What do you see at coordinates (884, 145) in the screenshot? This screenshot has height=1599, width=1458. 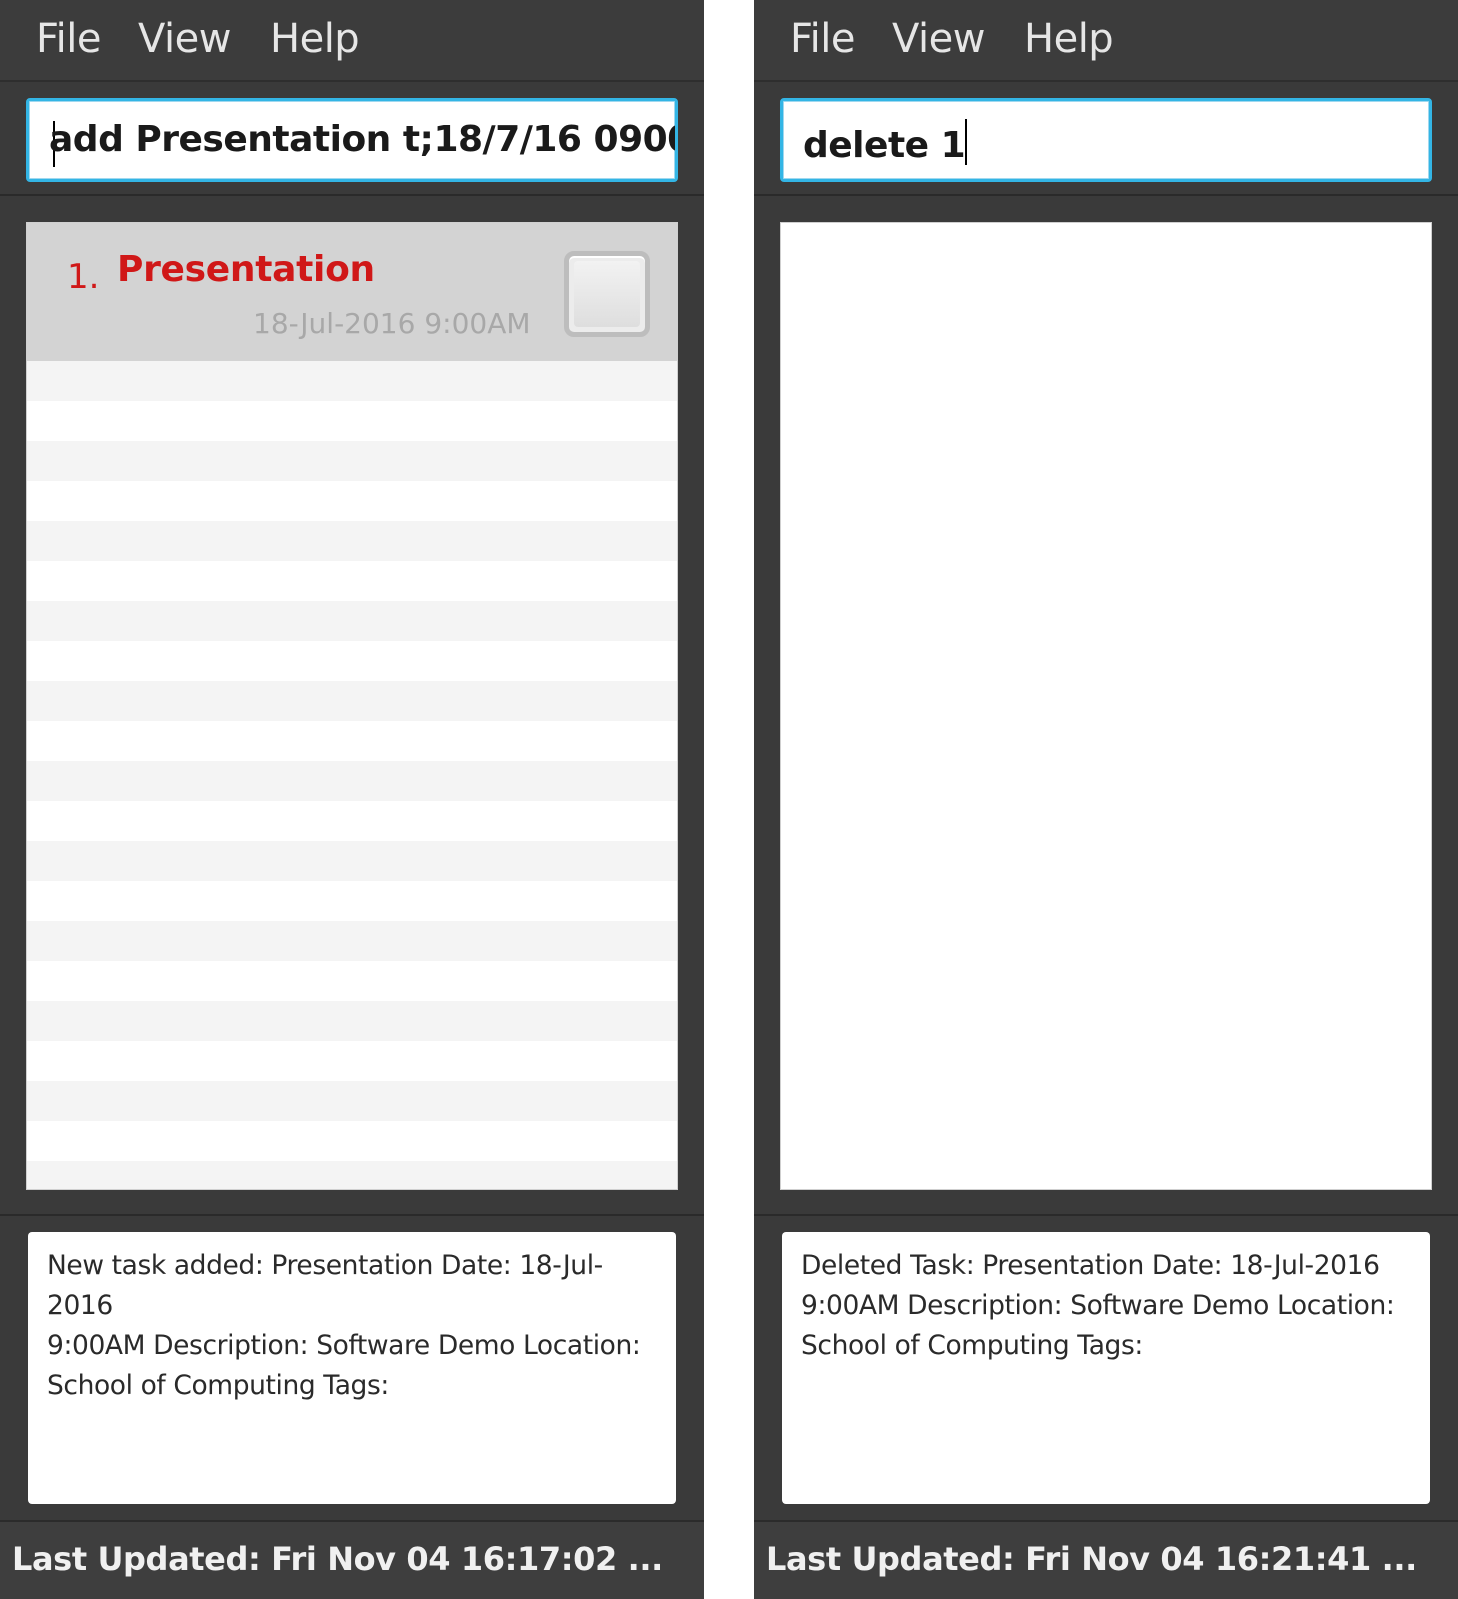 I see `command-input-value: delete 1` at bounding box center [884, 145].